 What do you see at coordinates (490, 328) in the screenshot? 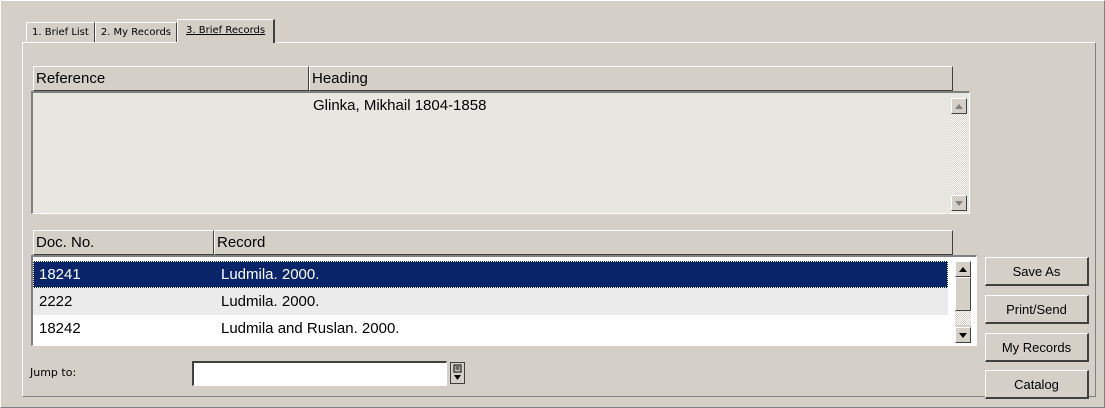
I see `table-row: 18242 Ludmila and Ruslan. 2000.` at bounding box center [490, 328].